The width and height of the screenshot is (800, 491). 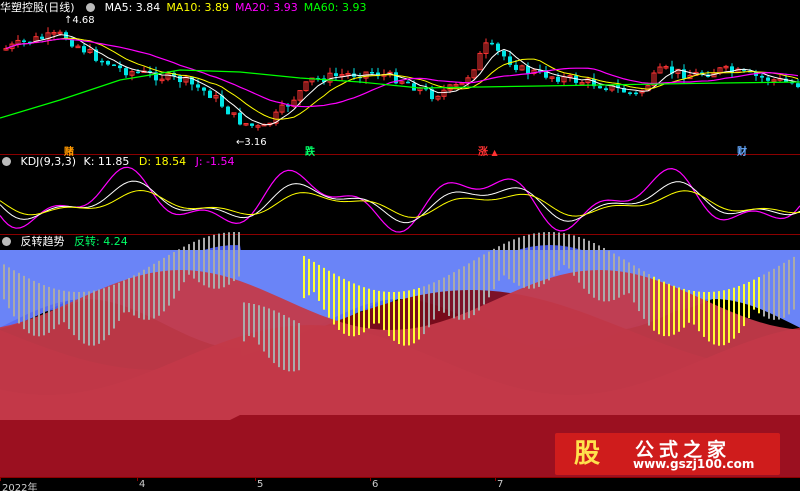 I want to click on x-label-jun: 6, so click(x=375, y=484).